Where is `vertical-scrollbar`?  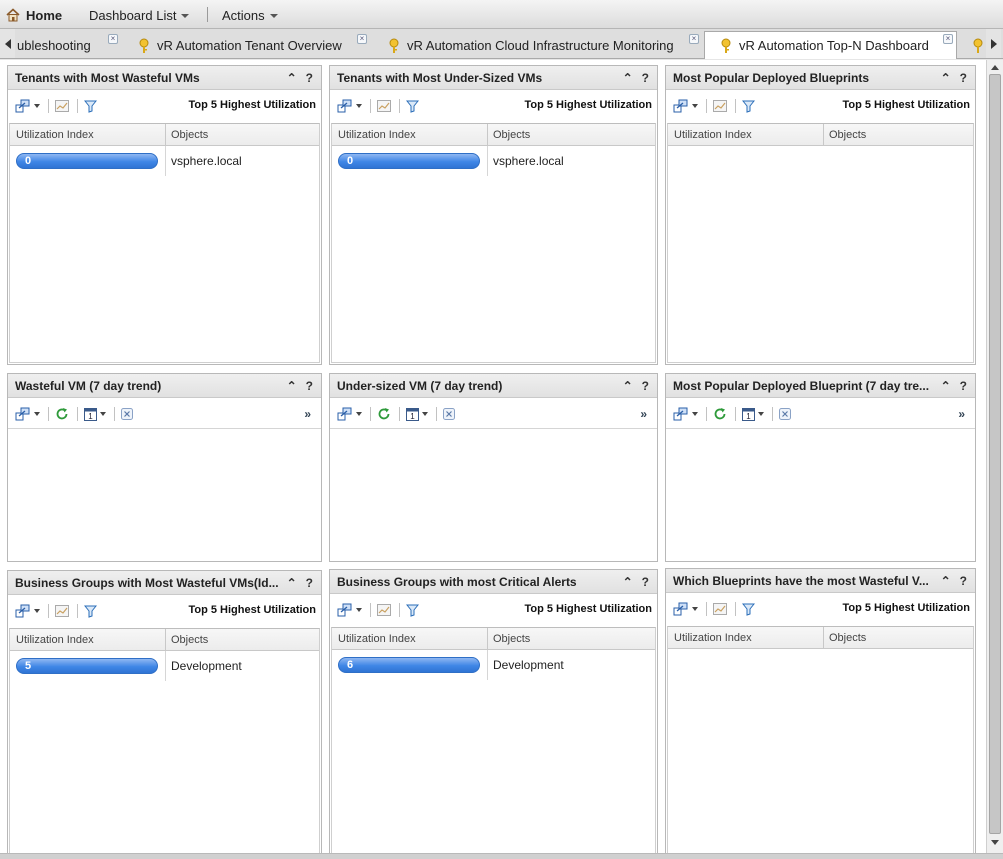 vertical-scrollbar is located at coordinates (994, 456).